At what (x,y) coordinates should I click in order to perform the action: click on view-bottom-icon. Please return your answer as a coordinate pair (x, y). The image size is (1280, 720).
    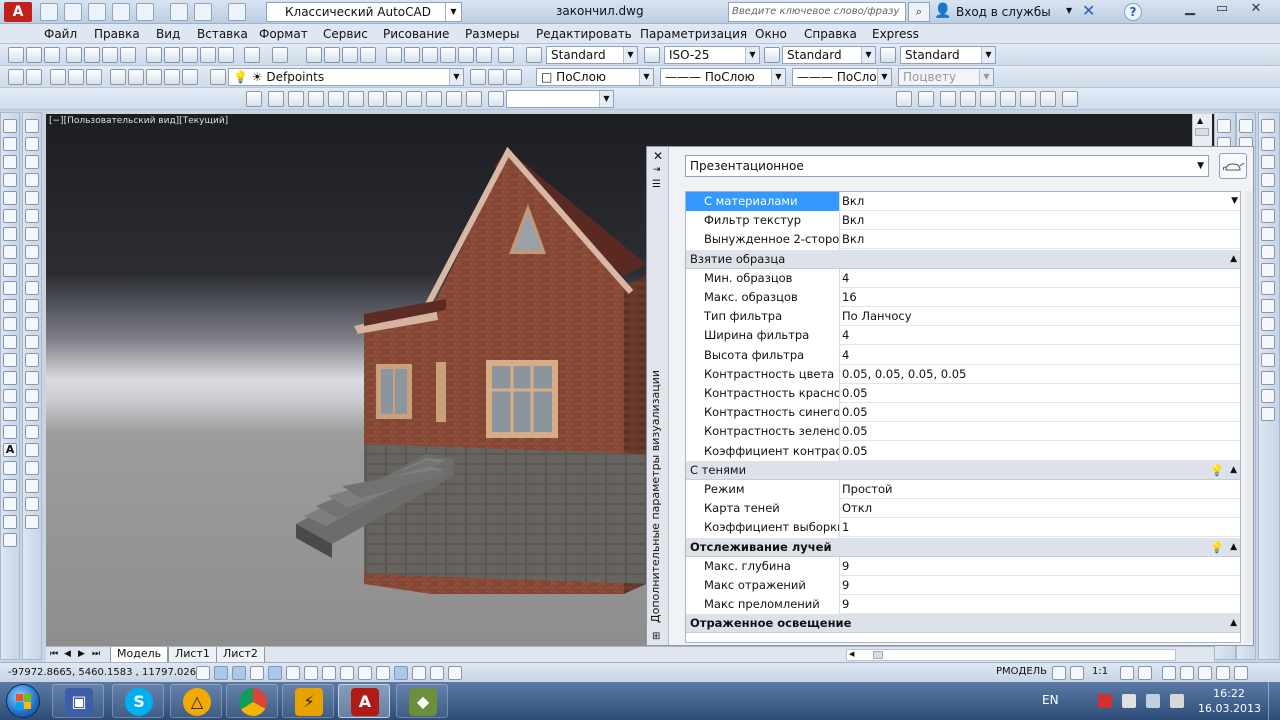
    Looking at the image, I should click on (296, 99).